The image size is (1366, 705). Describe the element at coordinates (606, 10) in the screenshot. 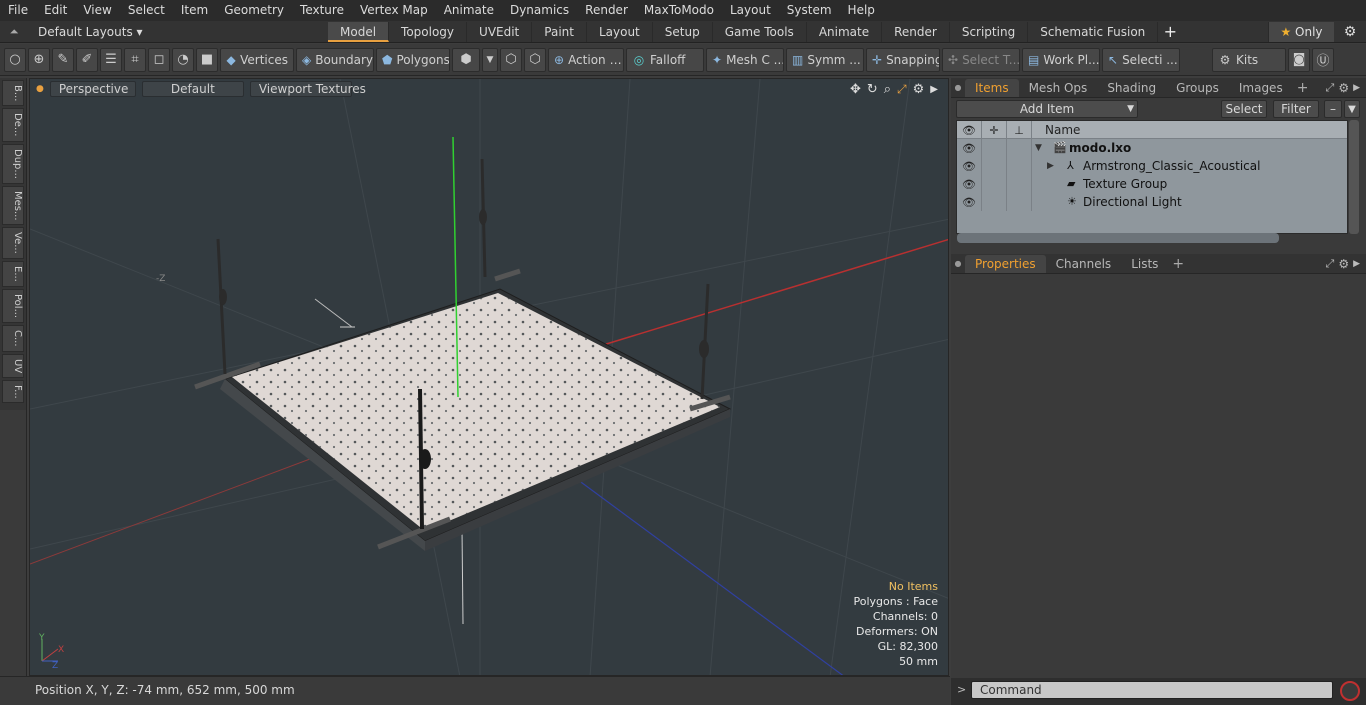

I see `menu-render: Render` at that location.